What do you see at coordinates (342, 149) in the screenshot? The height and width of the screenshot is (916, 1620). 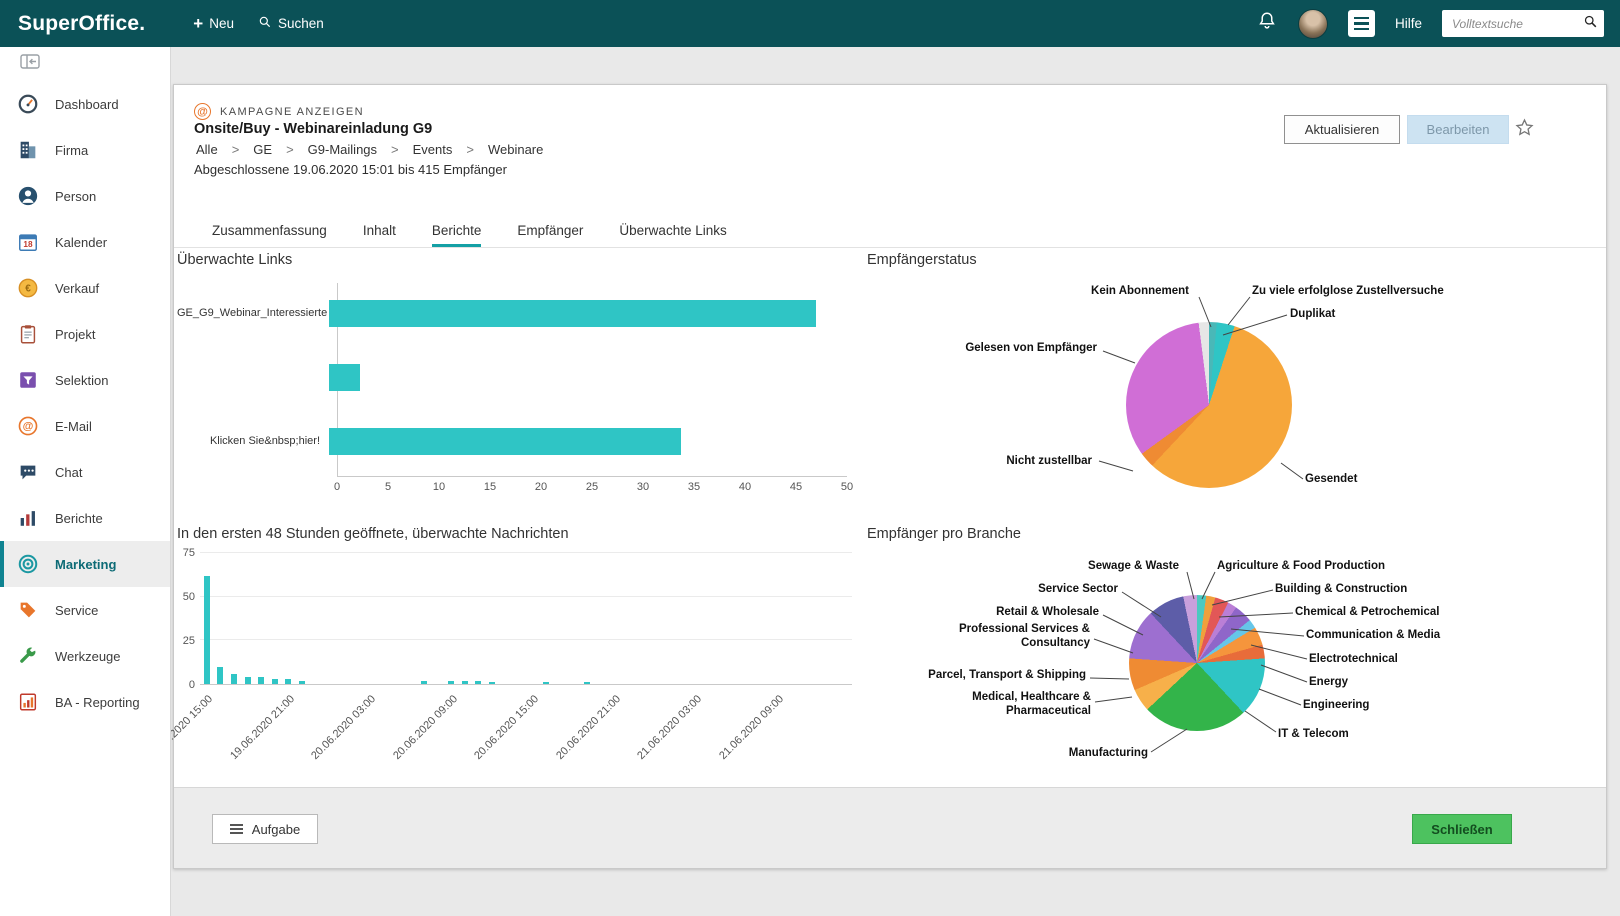 I see `breadcrumb-item: G9-Mailings` at bounding box center [342, 149].